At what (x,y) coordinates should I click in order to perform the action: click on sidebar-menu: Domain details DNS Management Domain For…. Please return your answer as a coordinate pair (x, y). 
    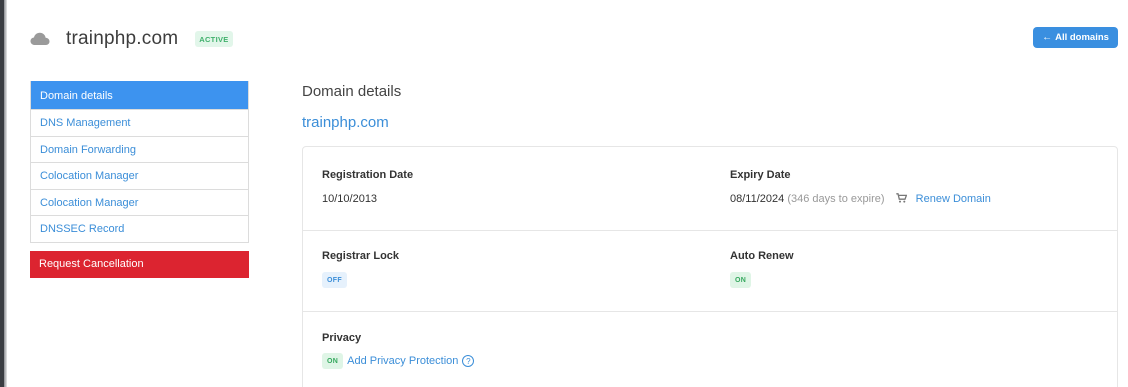
    Looking at the image, I should click on (139, 162).